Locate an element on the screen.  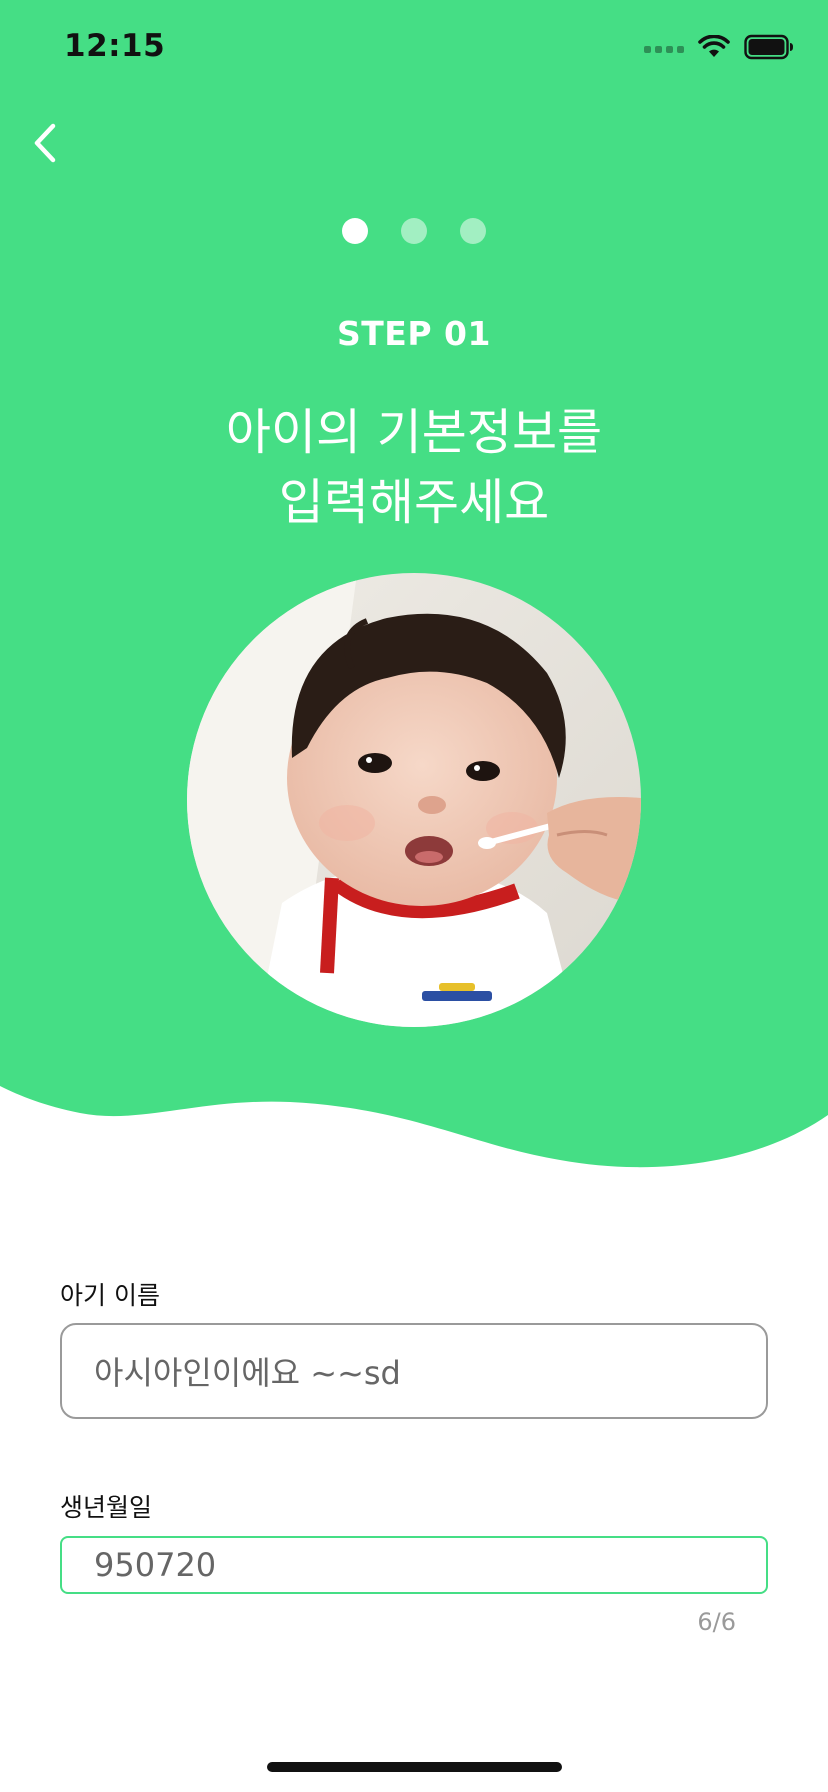
home-indicator is located at coordinates (414, 1767).